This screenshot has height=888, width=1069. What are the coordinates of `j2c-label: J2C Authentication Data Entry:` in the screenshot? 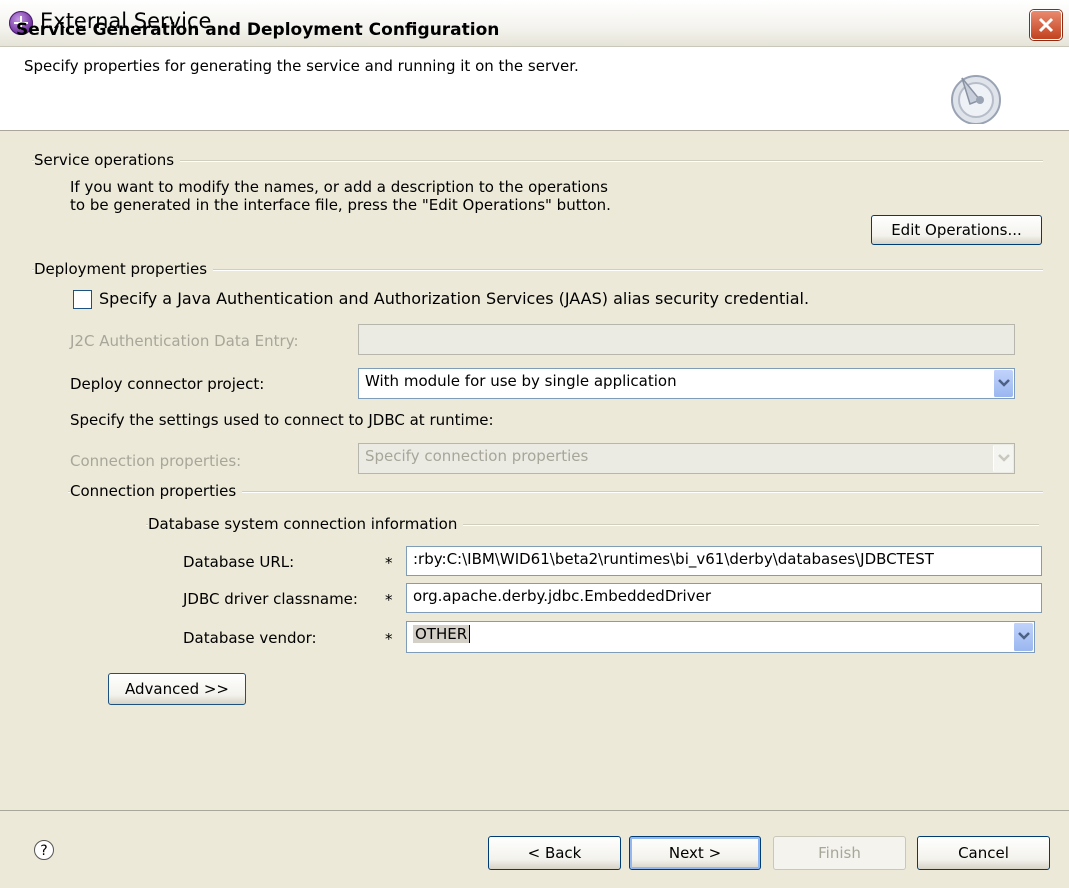 It's located at (184, 341).